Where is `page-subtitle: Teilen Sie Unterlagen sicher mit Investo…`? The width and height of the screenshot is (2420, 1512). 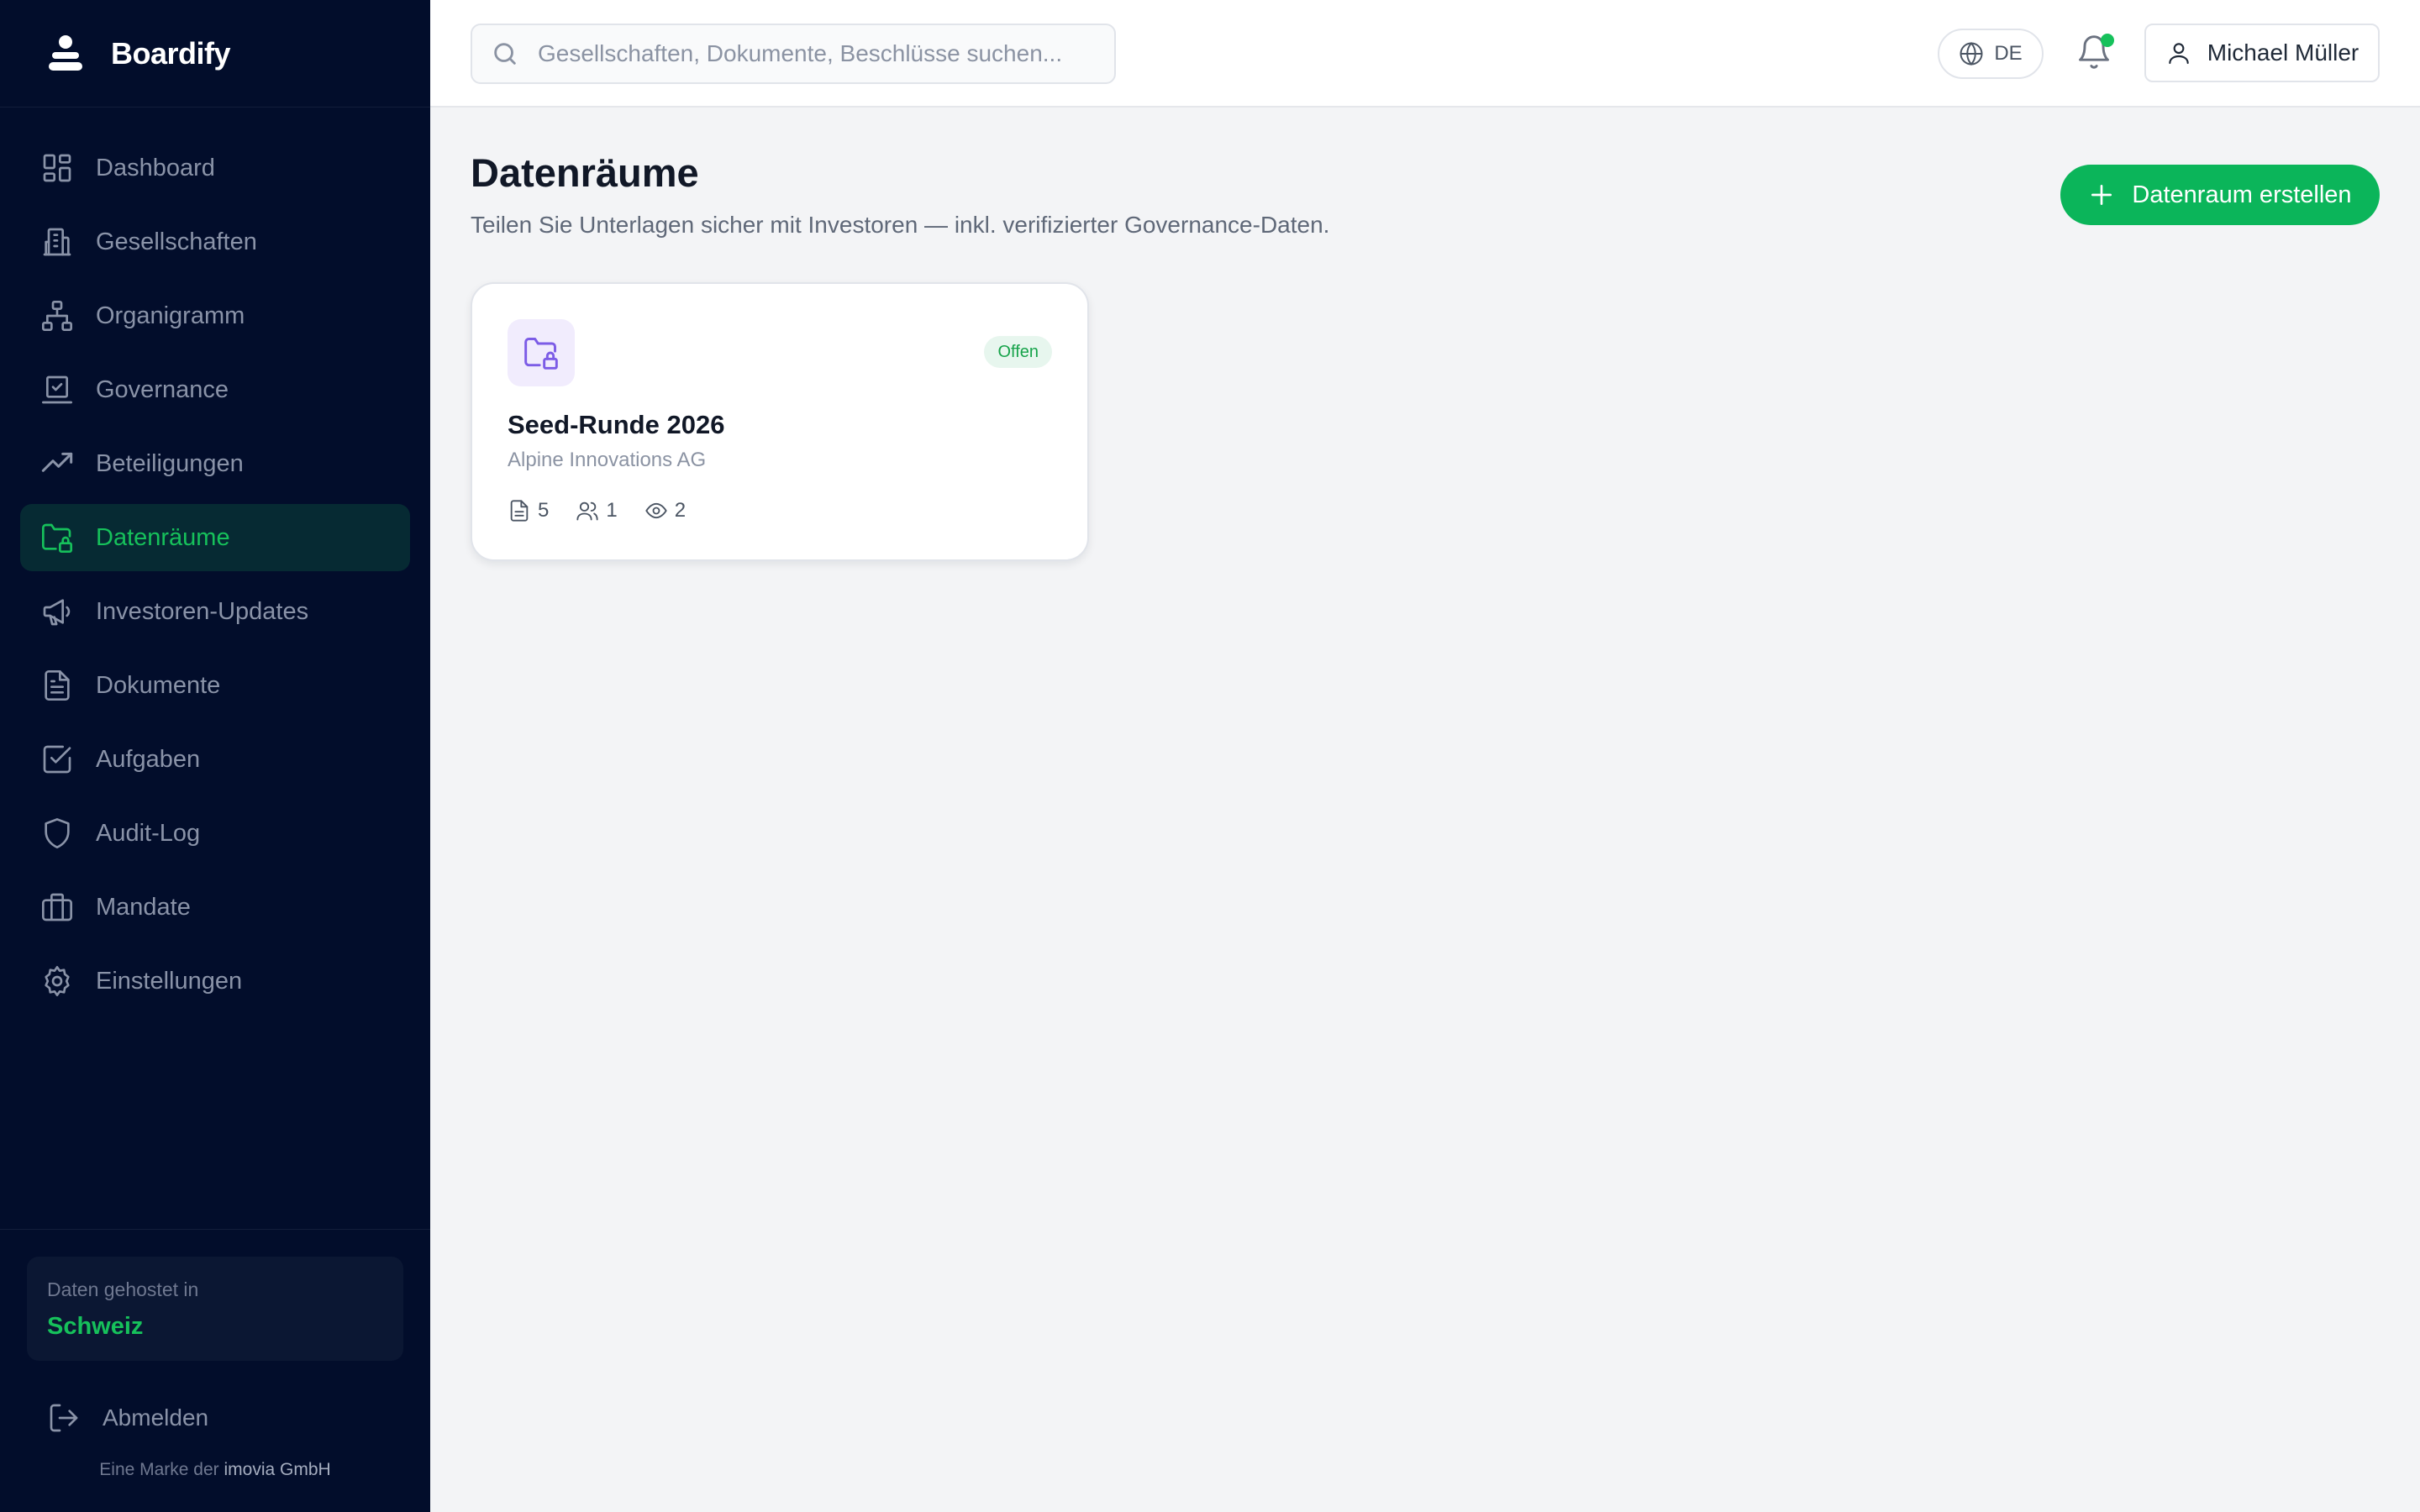 page-subtitle: Teilen Sie Unterlagen sicher mit Investo… is located at coordinates (901, 225).